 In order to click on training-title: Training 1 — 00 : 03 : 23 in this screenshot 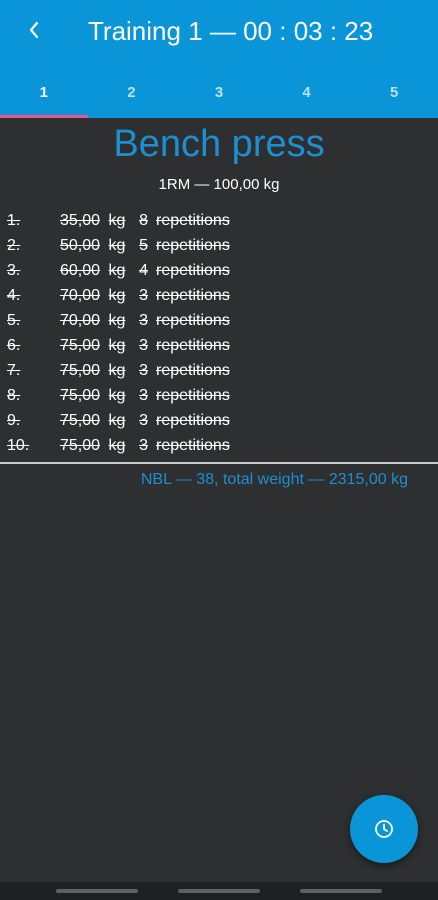, I will do `click(231, 31)`.